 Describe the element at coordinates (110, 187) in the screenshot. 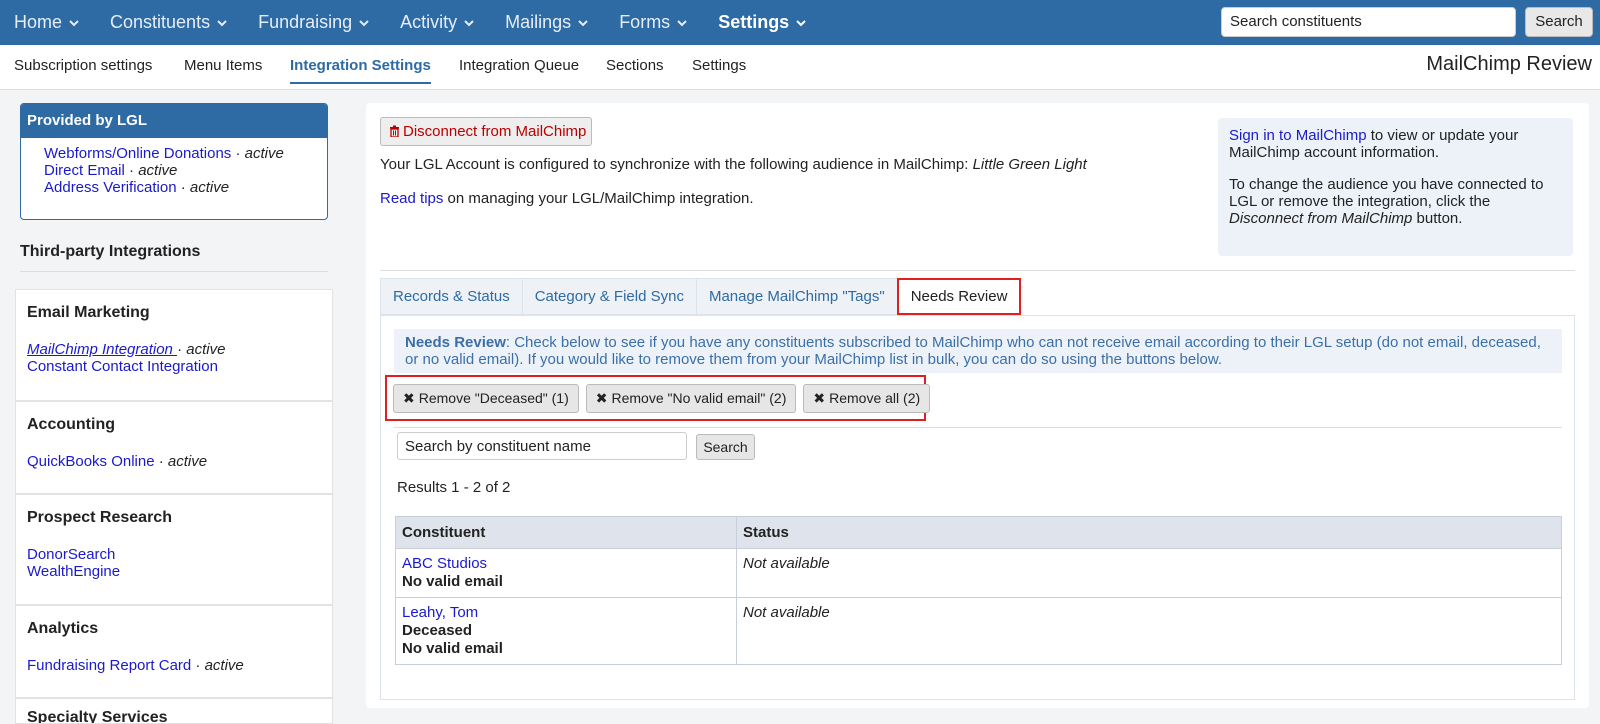

I see `address-verification-link: Address Verification` at that location.